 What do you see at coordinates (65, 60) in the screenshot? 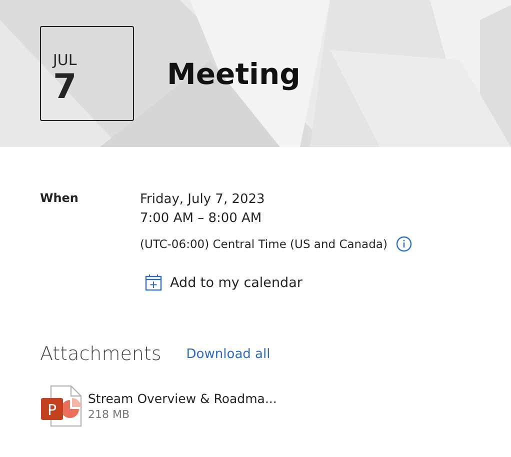
I see `month-label: JUL` at bounding box center [65, 60].